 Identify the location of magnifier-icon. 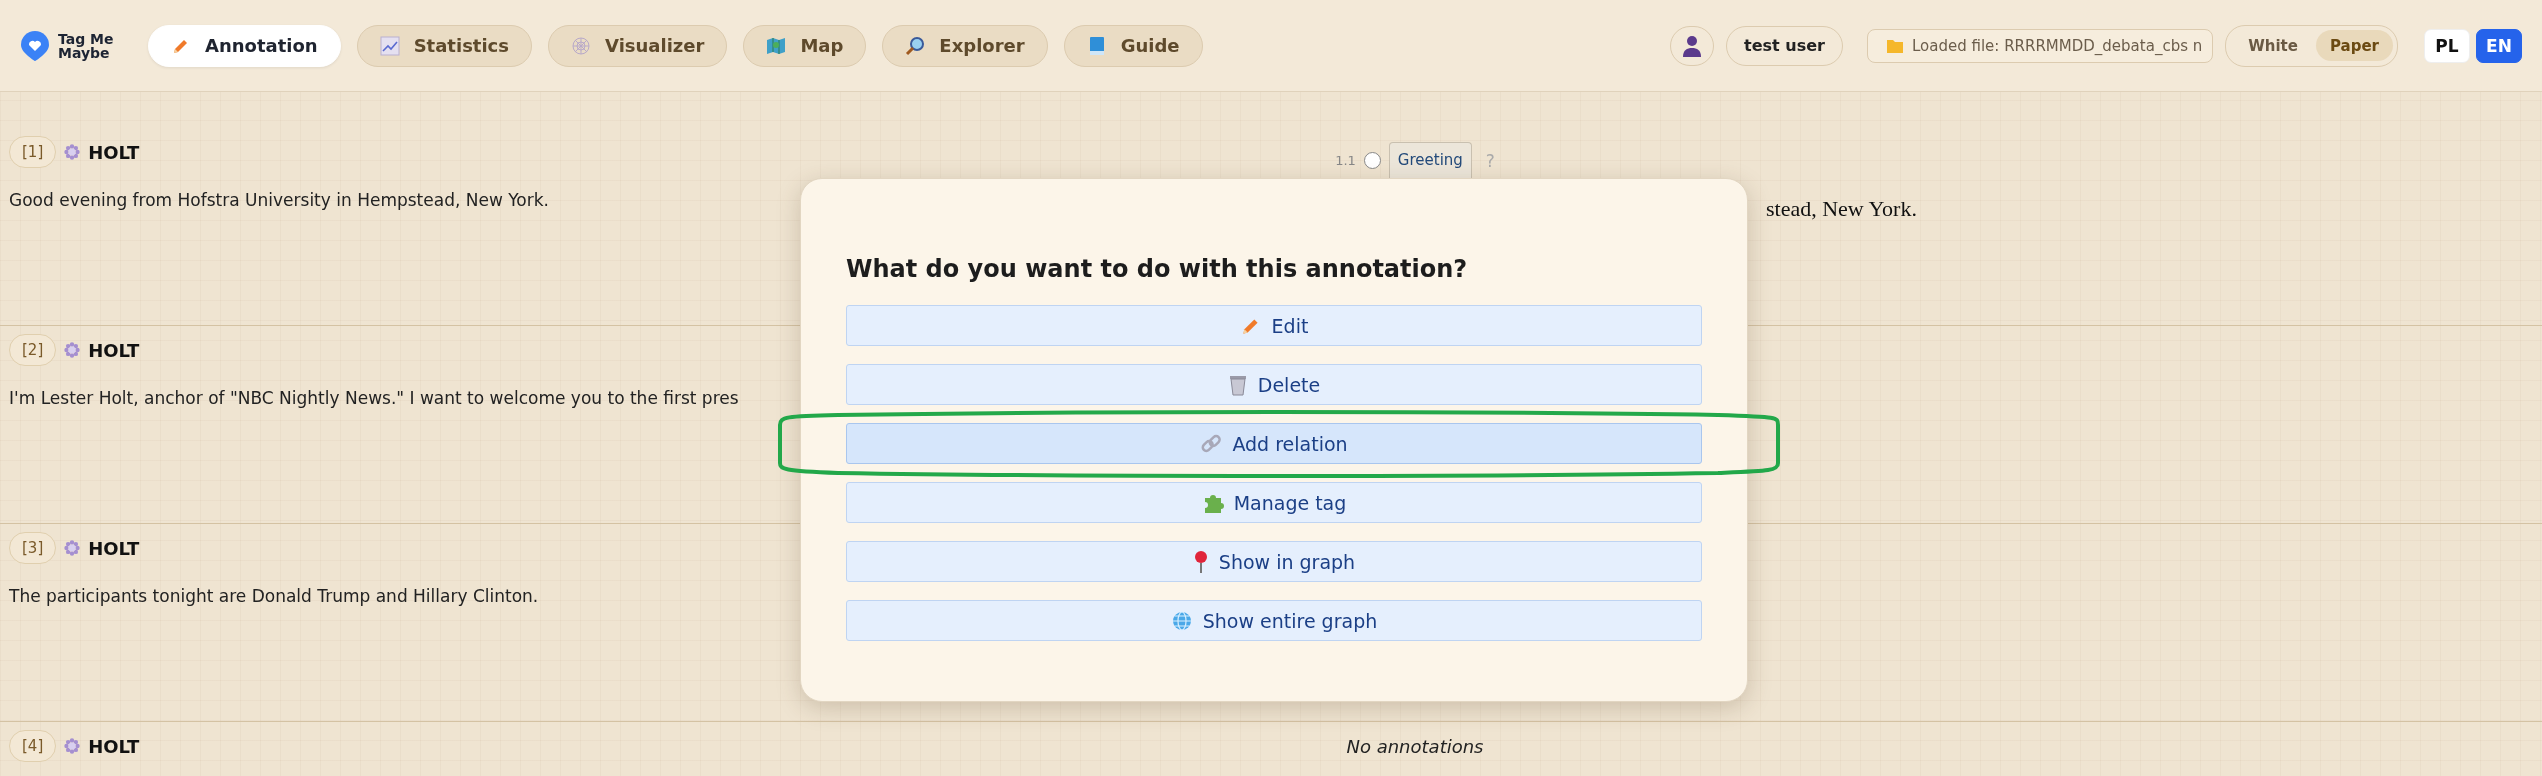
(915, 45).